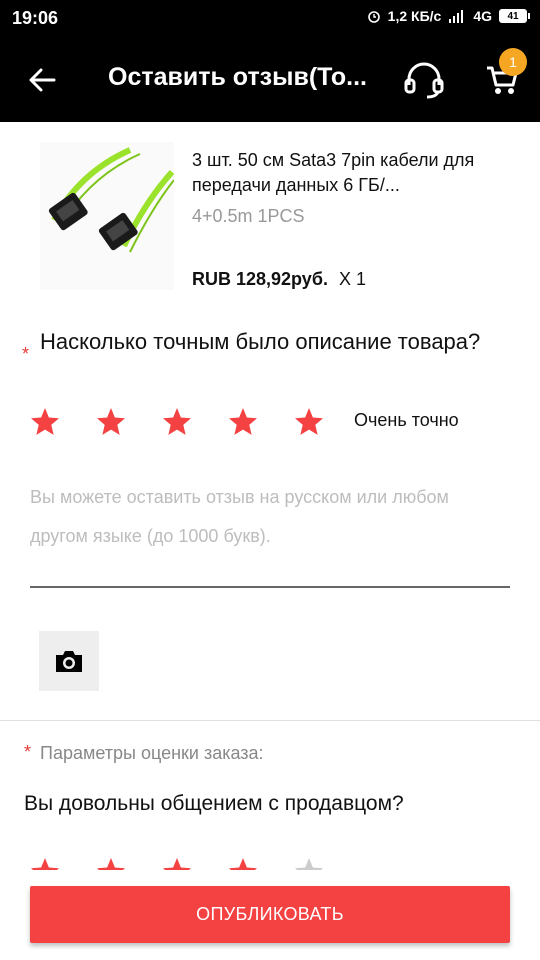  What do you see at coordinates (270, 18) in the screenshot?
I see `status-bar: 19:06 1,2 КБ/с 4G 41` at bounding box center [270, 18].